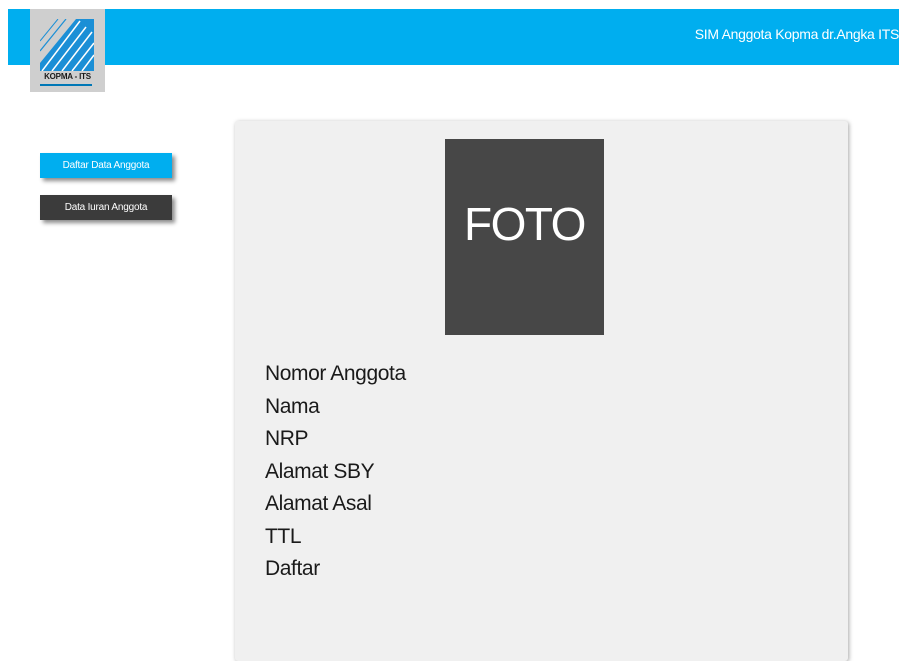  Describe the element at coordinates (453, 37) in the screenshot. I see `header-bar: SIM Anggota Kopma dr.Angka ITS` at that location.